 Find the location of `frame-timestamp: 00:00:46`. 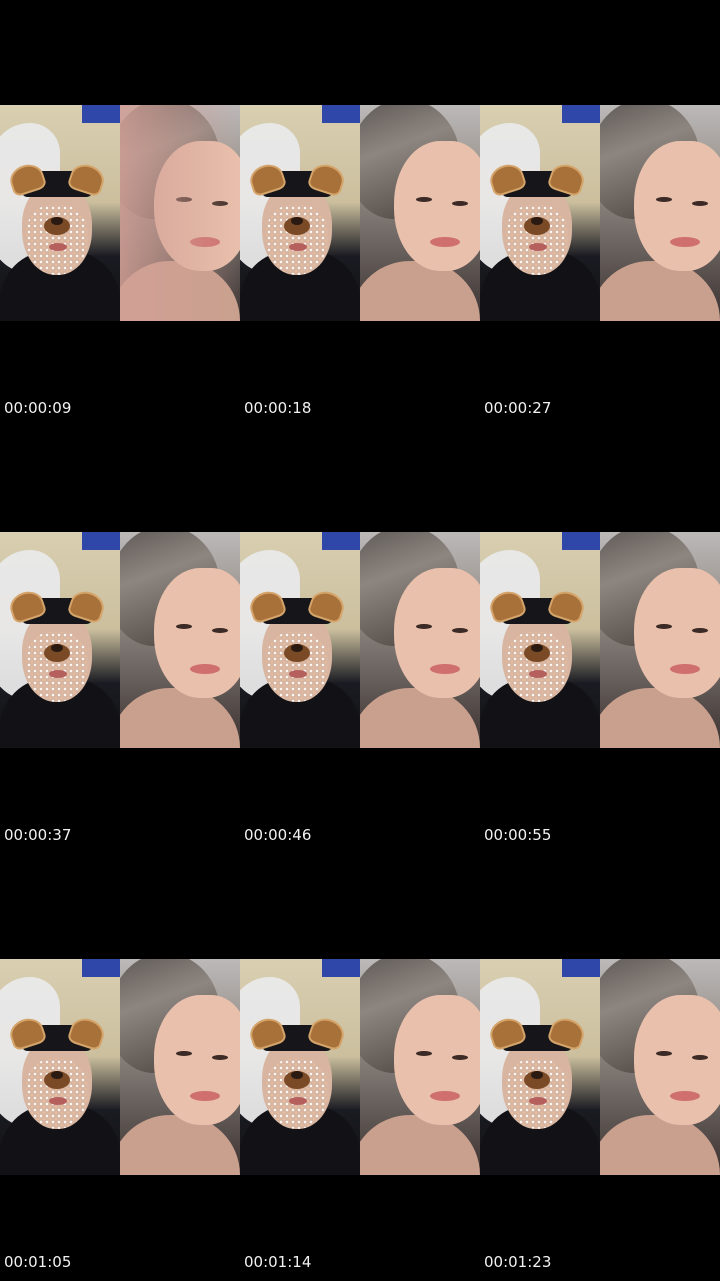

frame-timestamp: 00:00:46 is located at coordinates (278, 835).